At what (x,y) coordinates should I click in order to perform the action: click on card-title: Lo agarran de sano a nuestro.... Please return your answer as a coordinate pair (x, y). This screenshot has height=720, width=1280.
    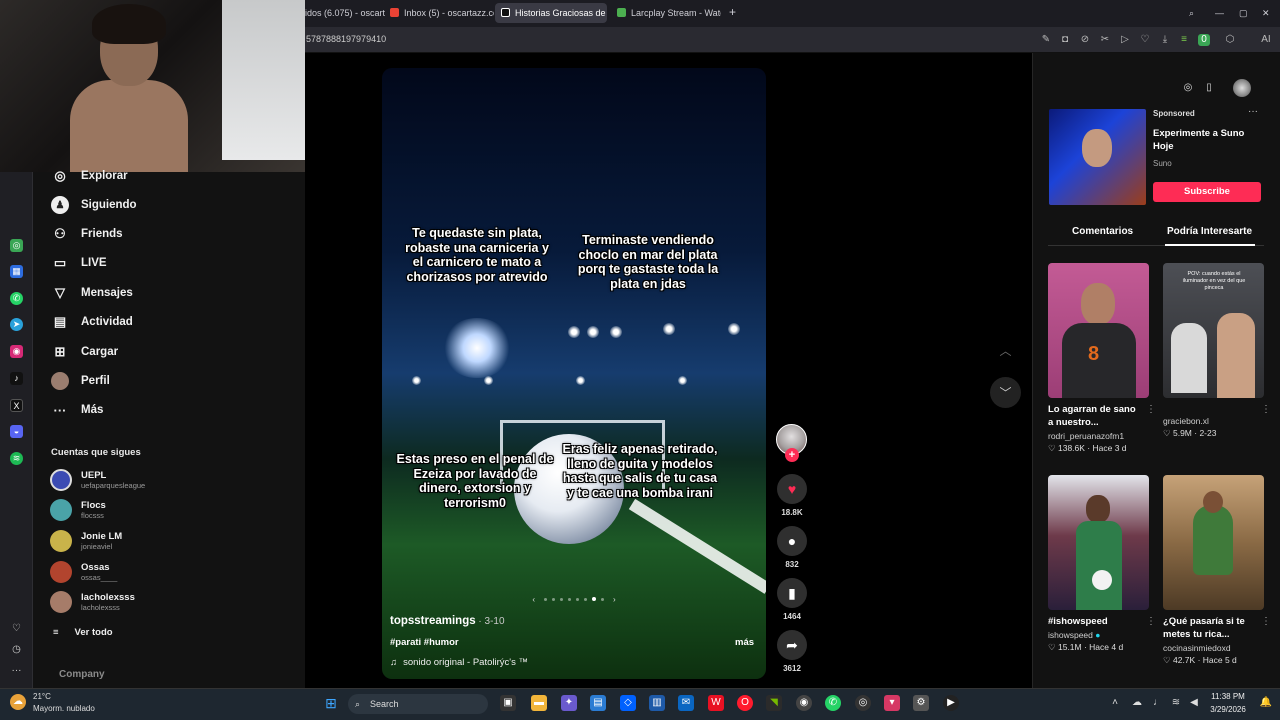
    Looking at the image, I should click on (1093, 416).